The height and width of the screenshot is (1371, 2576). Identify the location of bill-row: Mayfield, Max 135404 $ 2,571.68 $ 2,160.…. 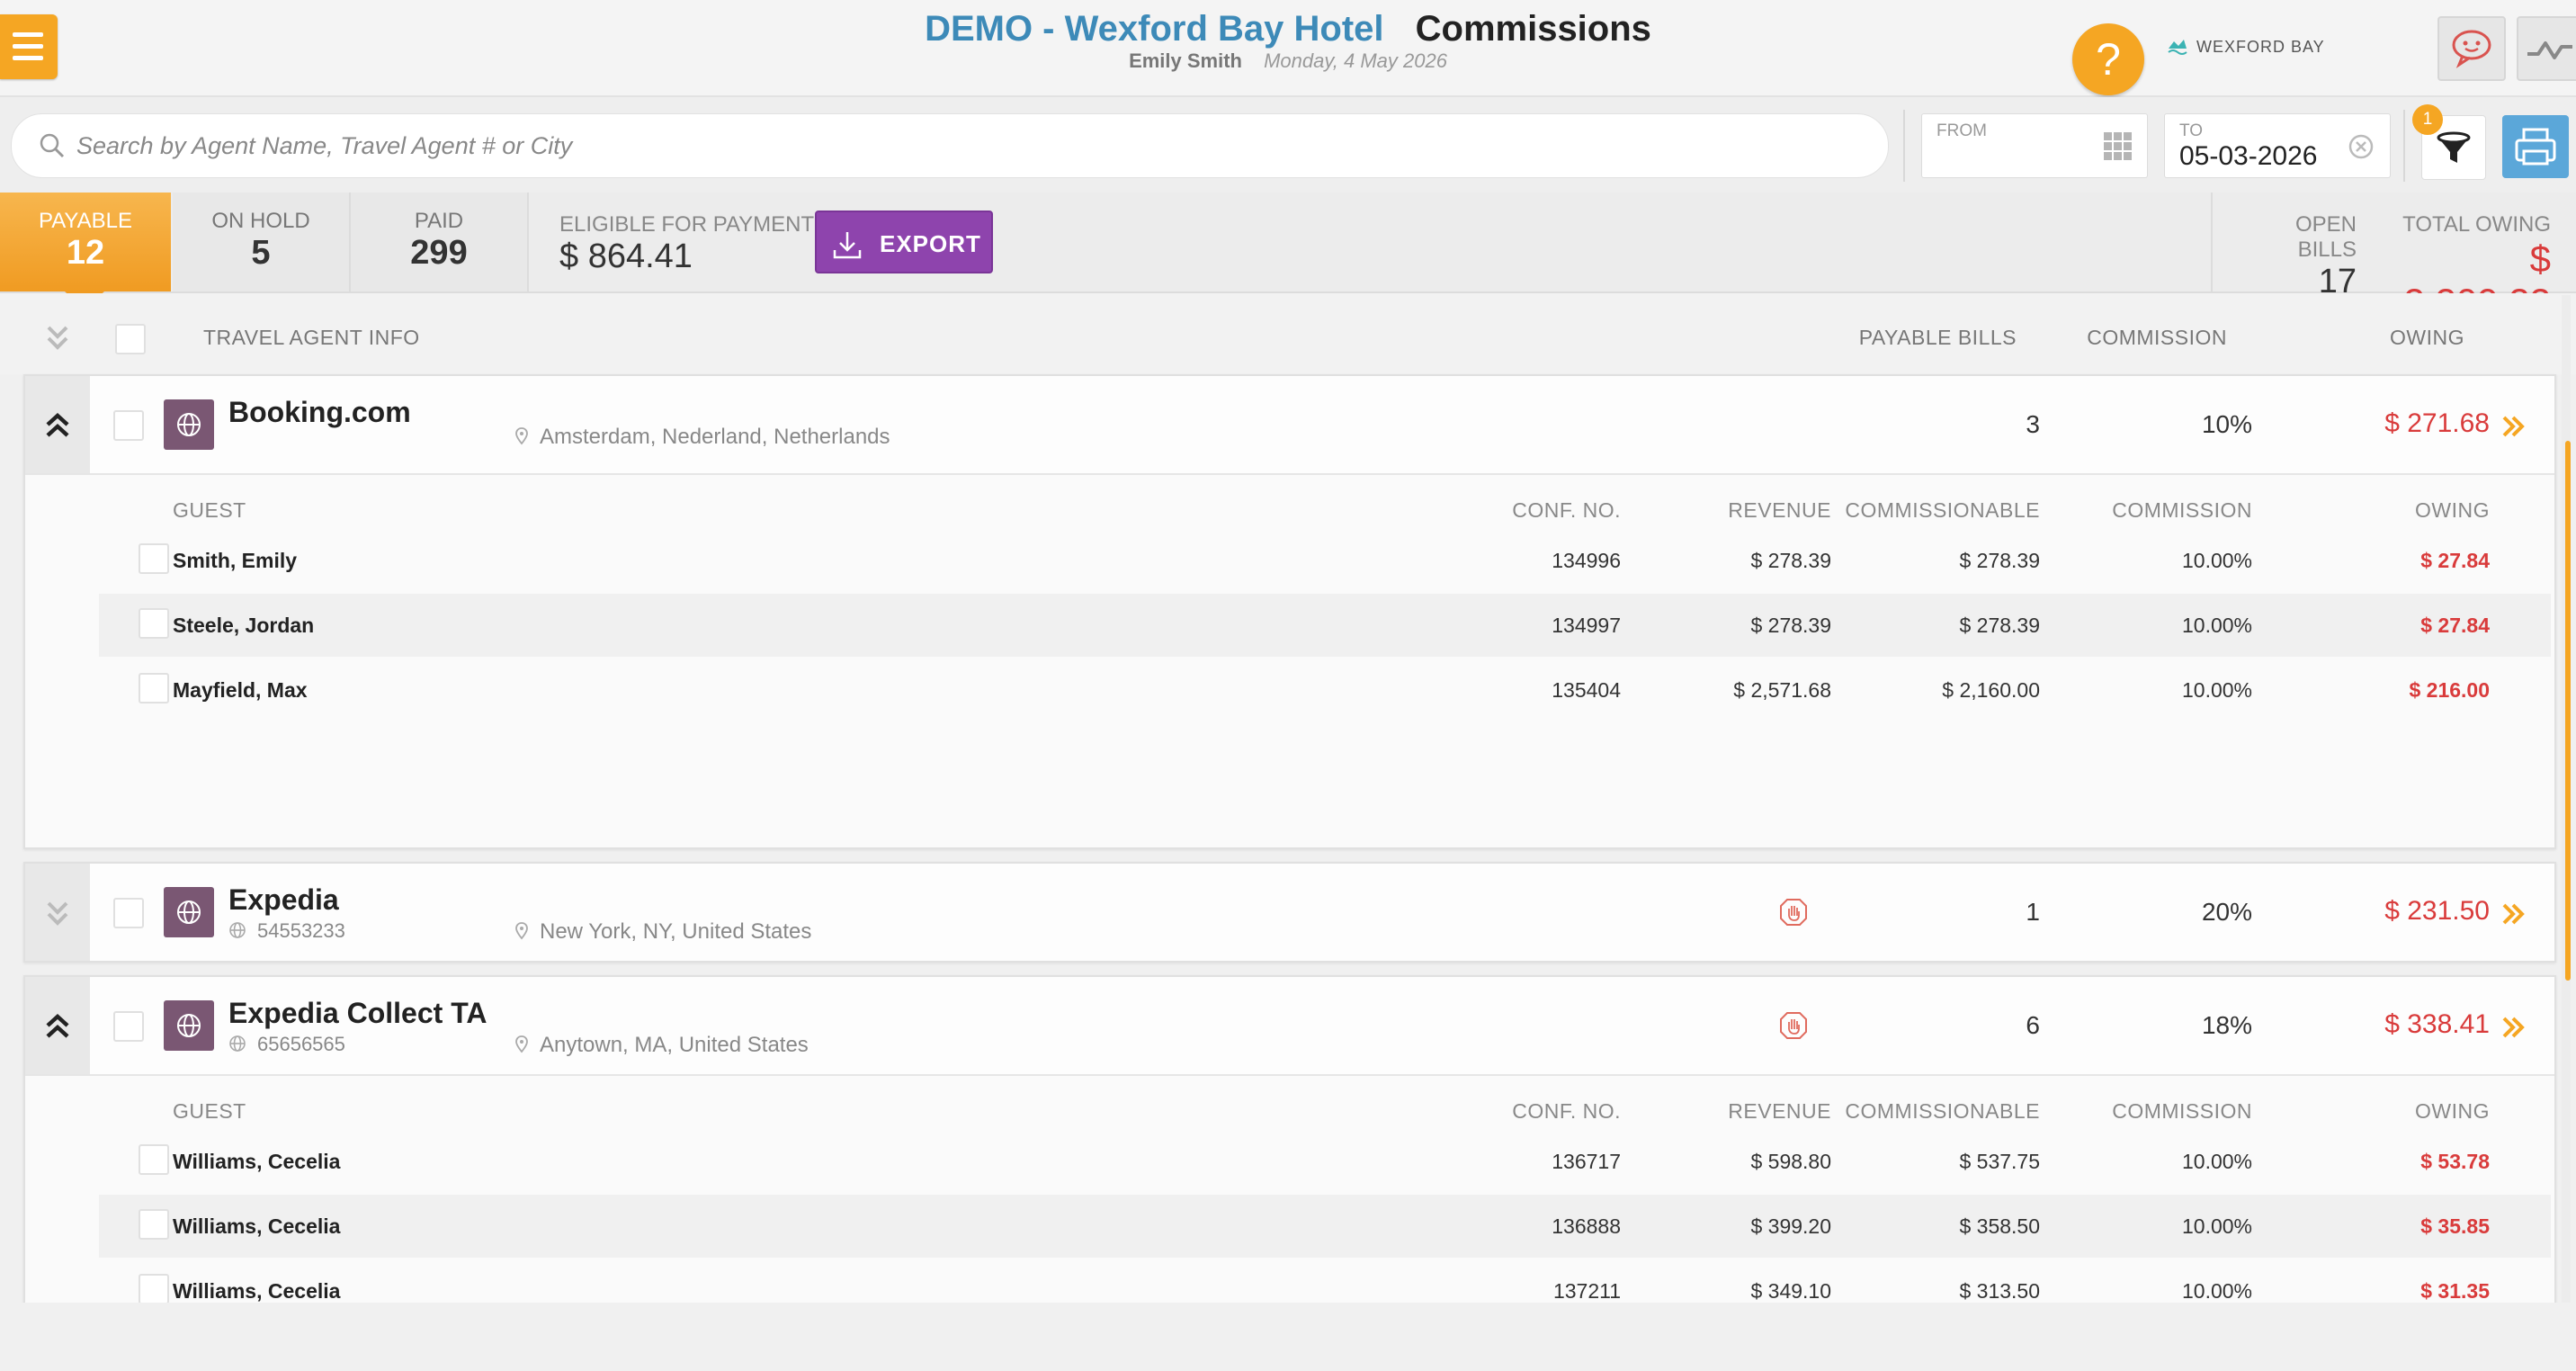
(1325, 690).